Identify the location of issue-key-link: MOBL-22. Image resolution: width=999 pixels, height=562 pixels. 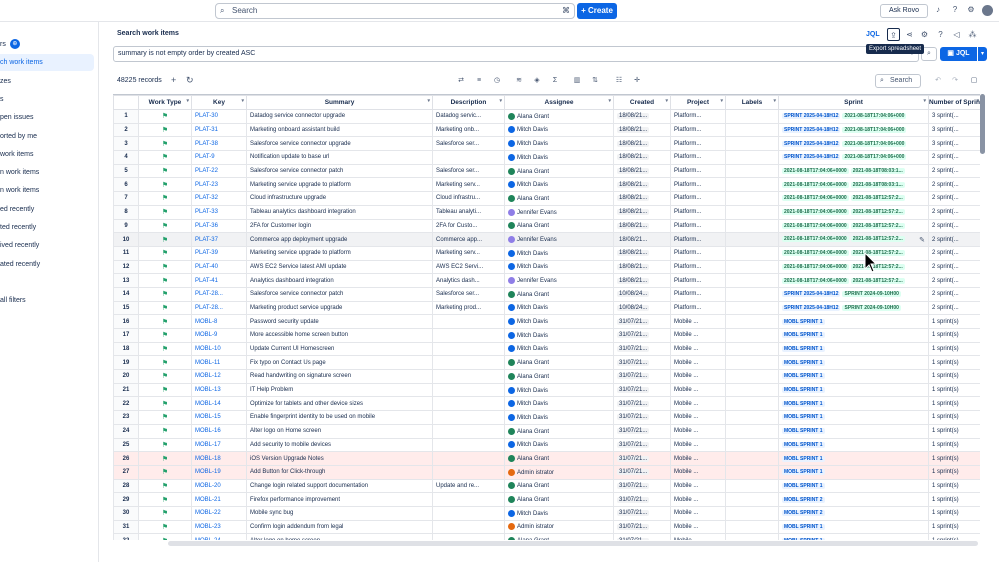
(219, 513).